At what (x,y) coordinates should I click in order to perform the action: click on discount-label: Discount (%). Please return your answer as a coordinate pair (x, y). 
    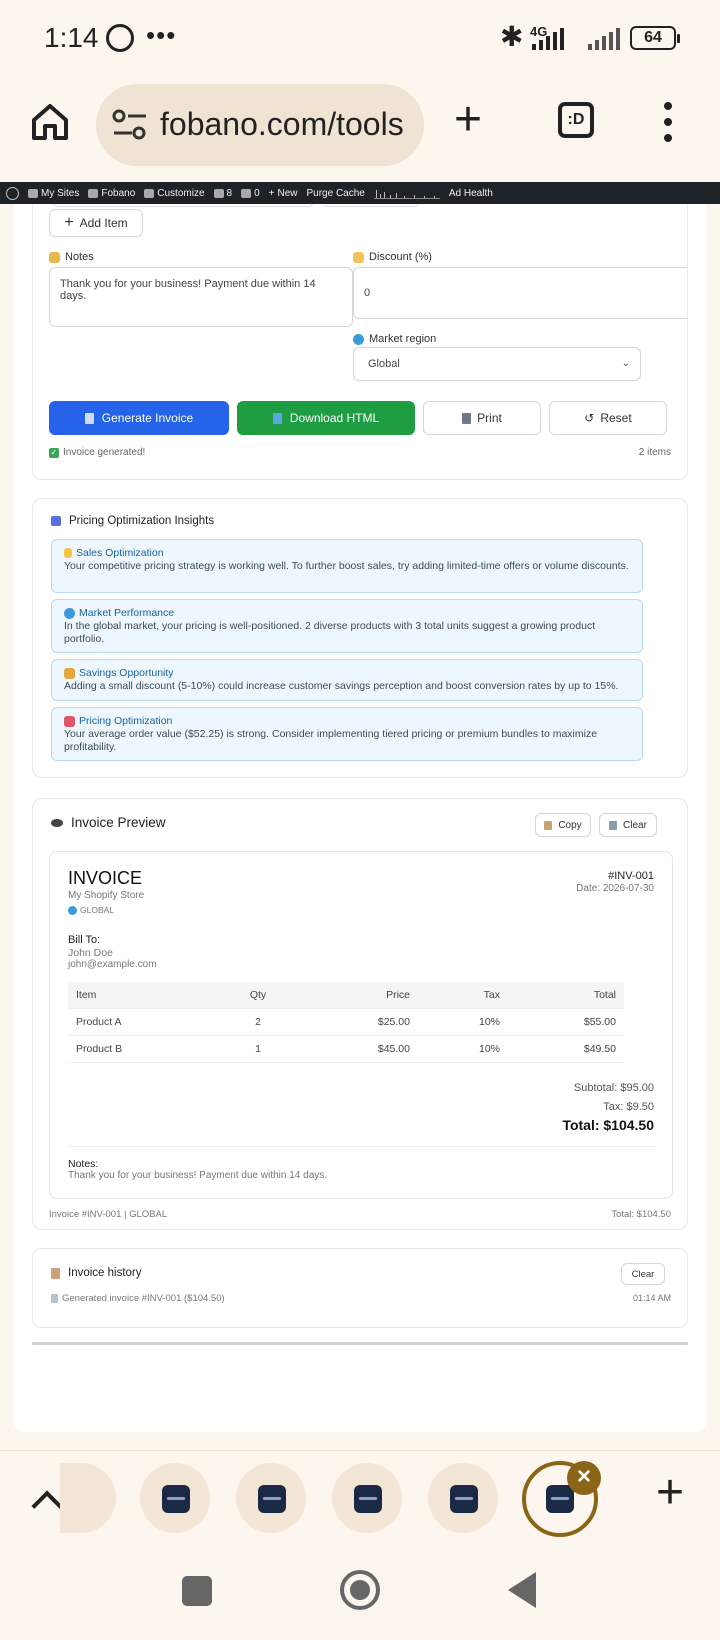
    Looking at the image, I should click on (392, 257).